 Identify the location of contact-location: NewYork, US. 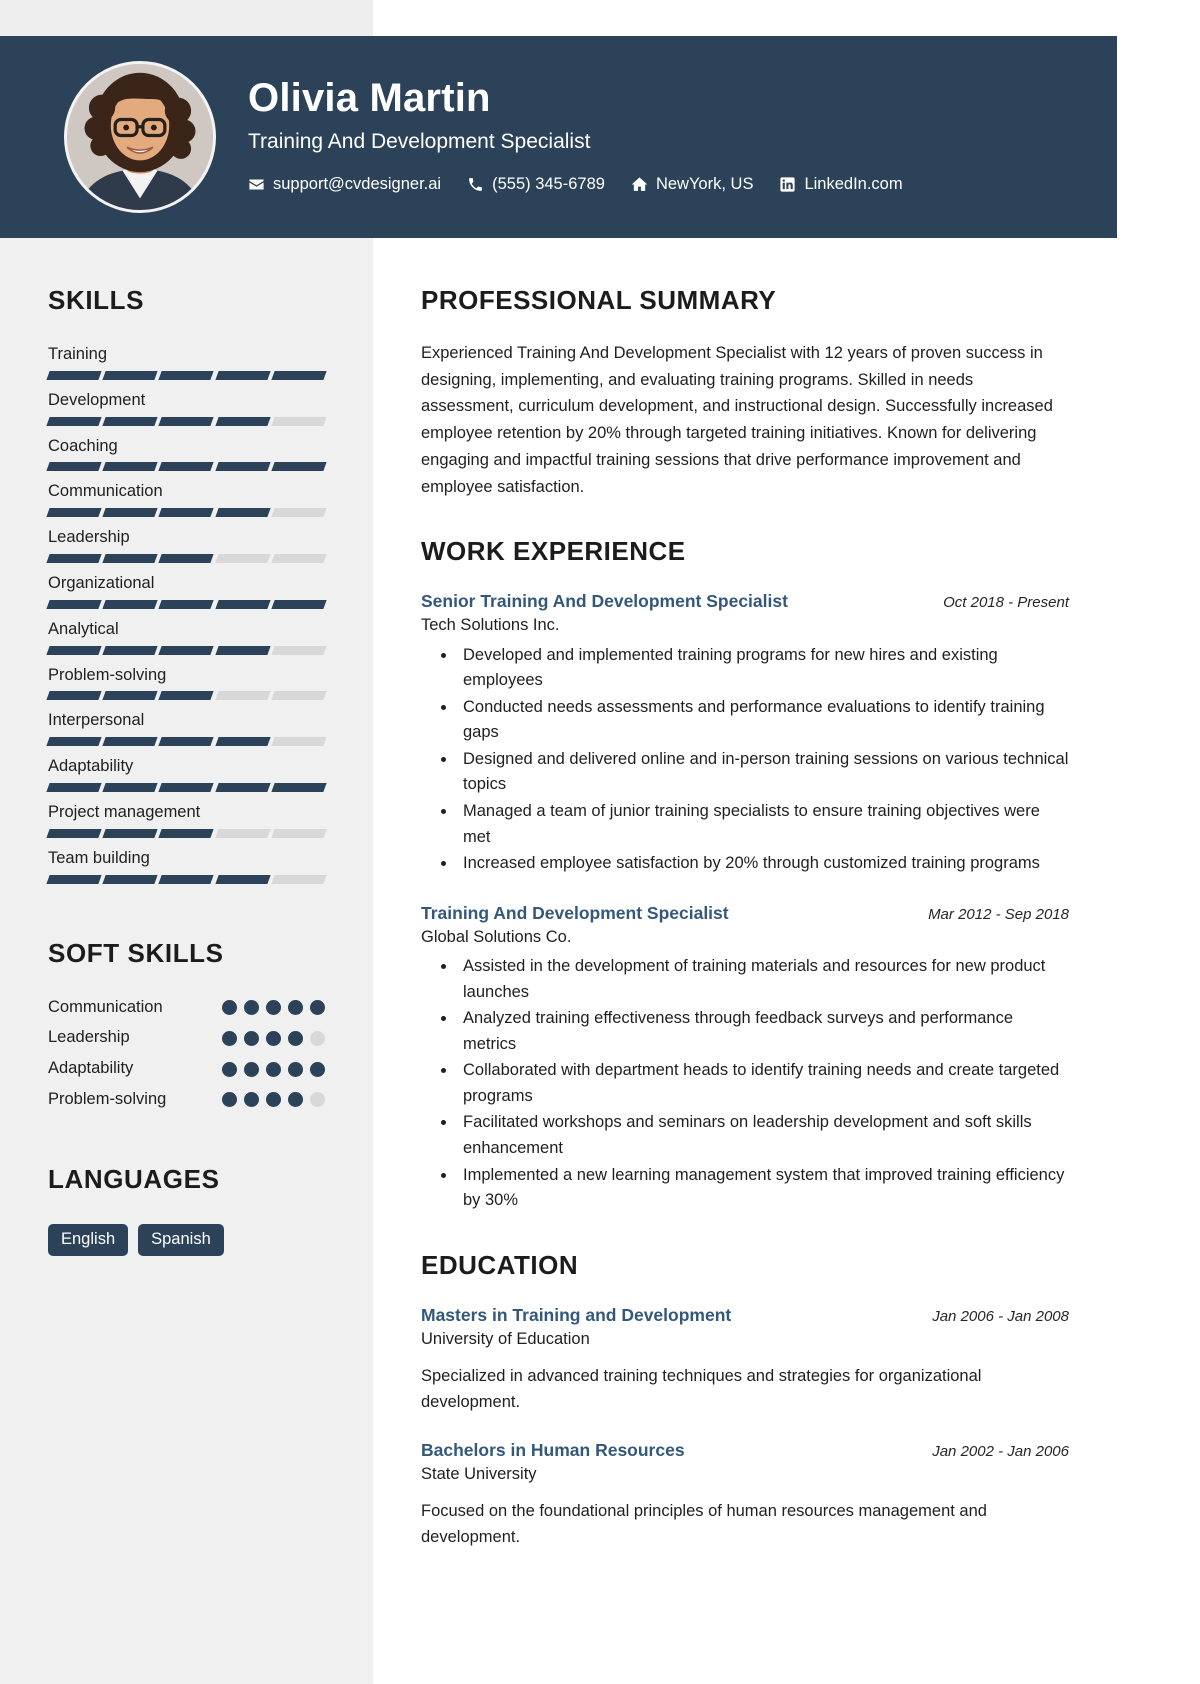
(692, 184).